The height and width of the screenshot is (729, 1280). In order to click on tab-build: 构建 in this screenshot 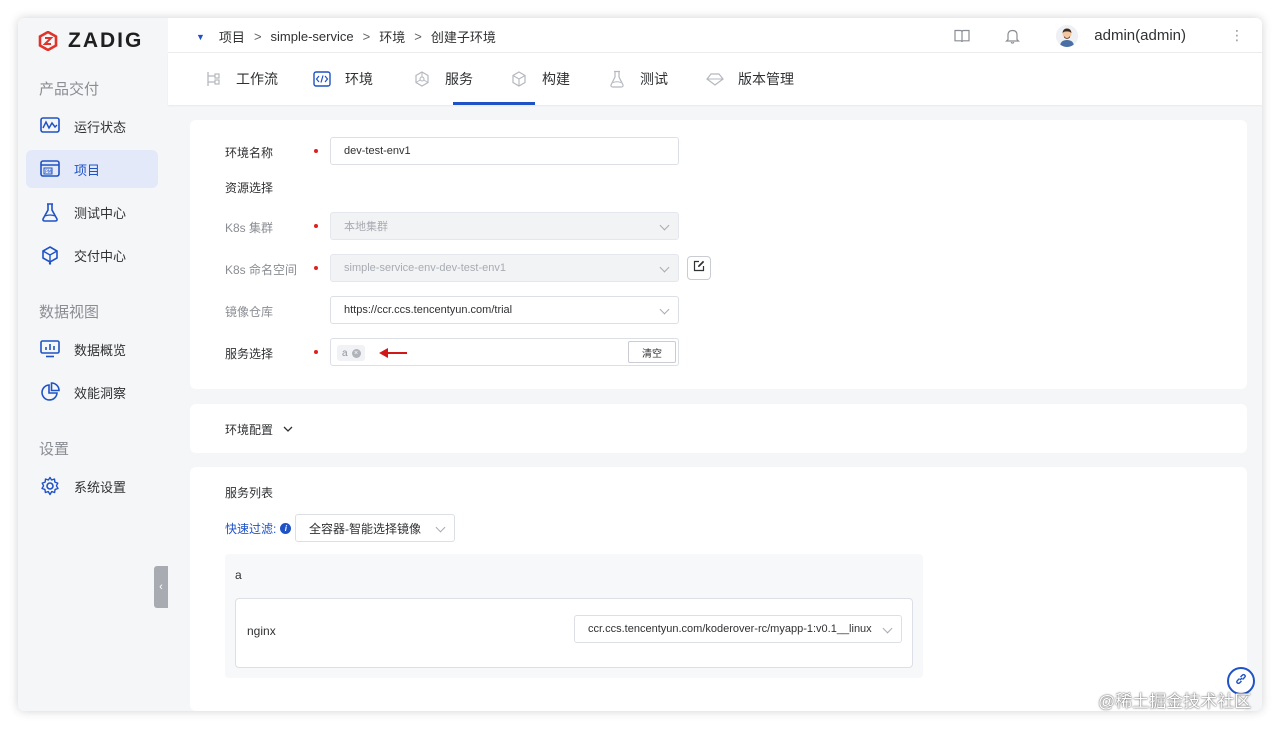, I will do `click(540, 79)`.